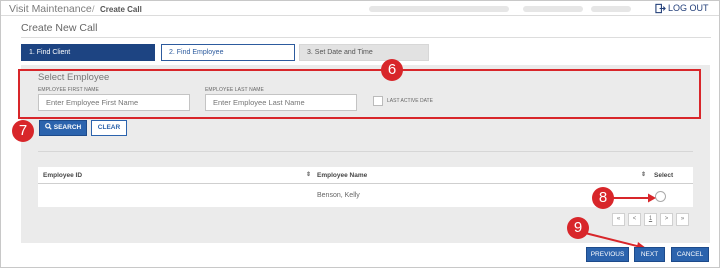  I want to click on next-button: NEXT, so click(649, 254).